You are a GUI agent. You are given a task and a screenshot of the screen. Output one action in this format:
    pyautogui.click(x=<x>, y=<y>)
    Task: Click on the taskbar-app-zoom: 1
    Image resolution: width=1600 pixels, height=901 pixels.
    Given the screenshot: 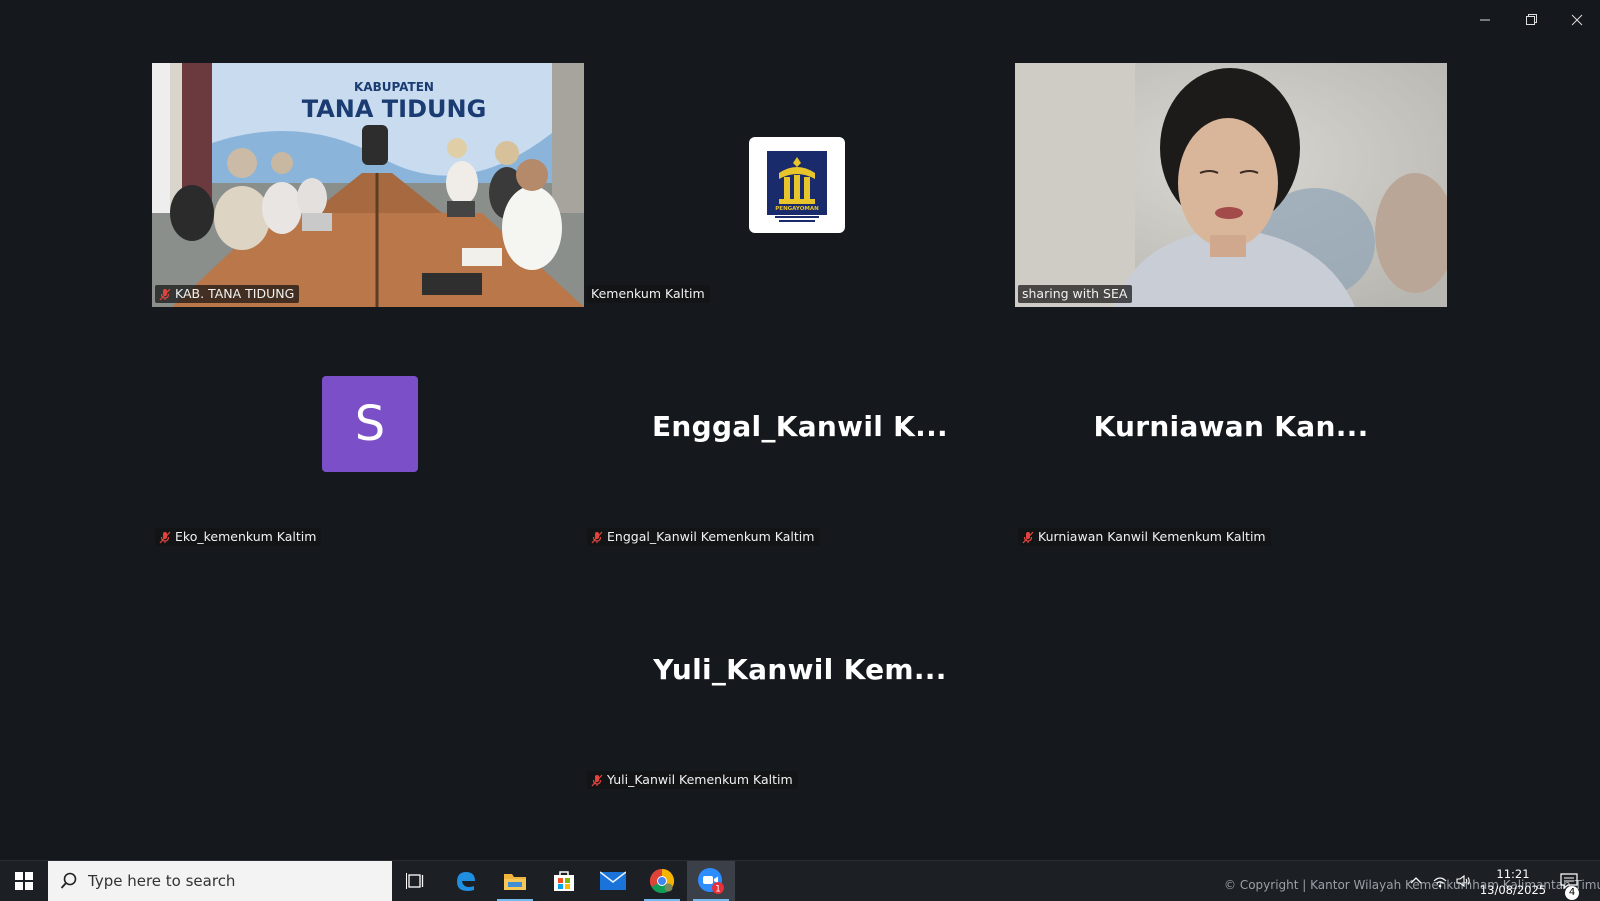 What is the action you would take?
    pyautogui.click(x=711, y=881)
    